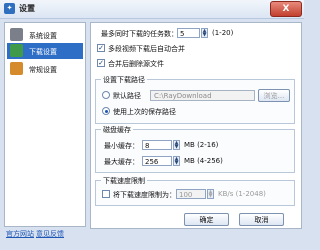 The height and width of the screenshot is (250, 320). What do you see at coordinates (176, 145) in the screenshot?
I see `min-cache-stepper: ▲ ▼` at bounding box center [176, 145].